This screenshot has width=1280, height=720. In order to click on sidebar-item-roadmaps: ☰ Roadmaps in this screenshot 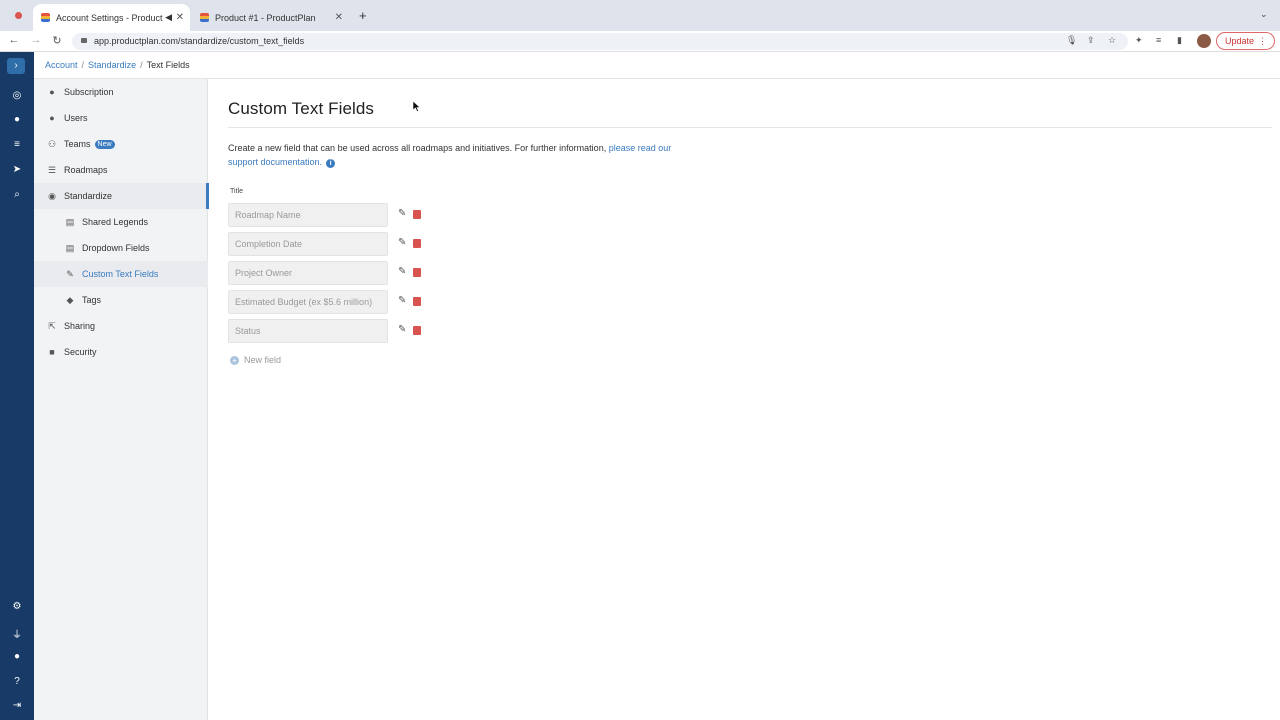, I will do `click(121, 170)`.